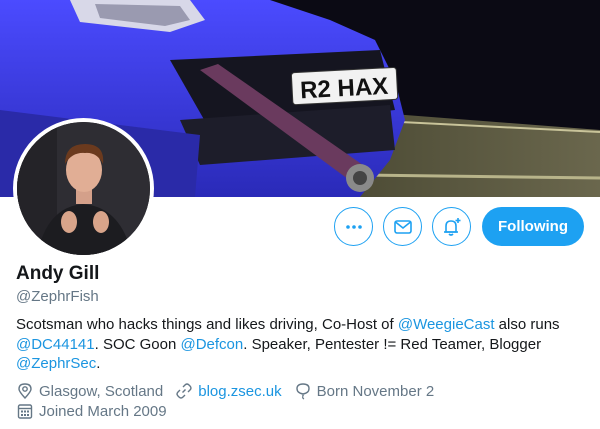  What do you see at coordinates (58, 273) in the screenshot?
I see `profile-name: Andy Gill` at bounding box center [58, 273].